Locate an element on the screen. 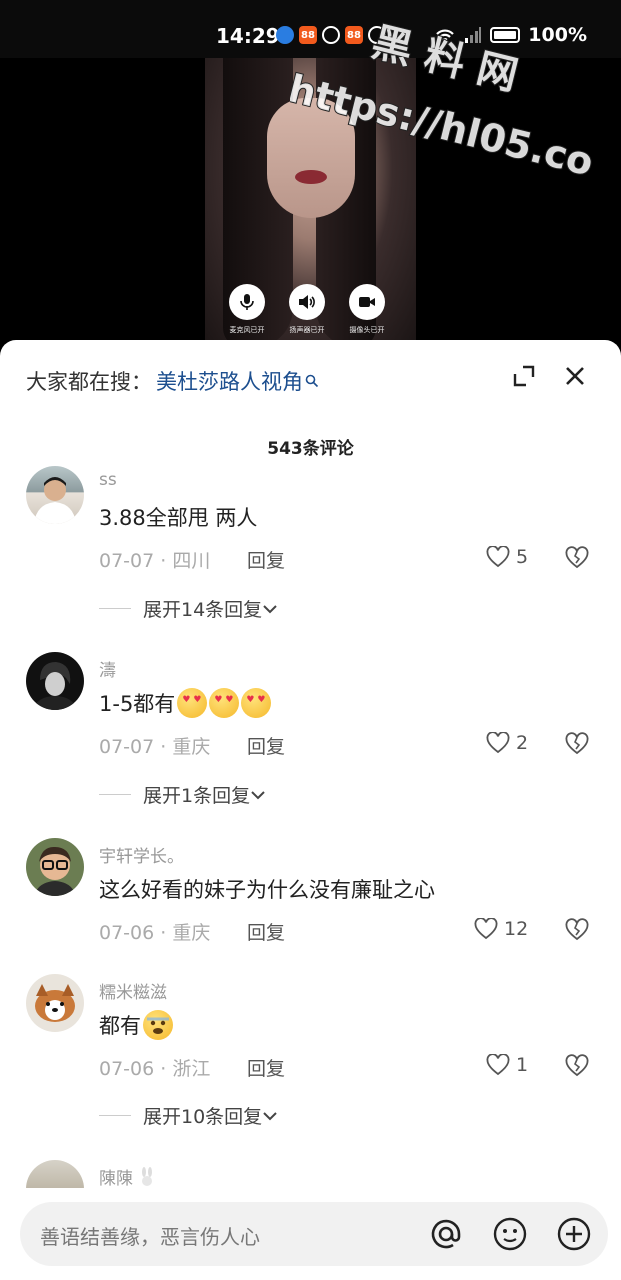 The width and height of the screenshot is (621, 1280). comment-item: 宇轩学长。 这么好看的妹子为什么没有廉耻之心 07-06 · 重庆 回复 12 is located at coordinates (310, 893).